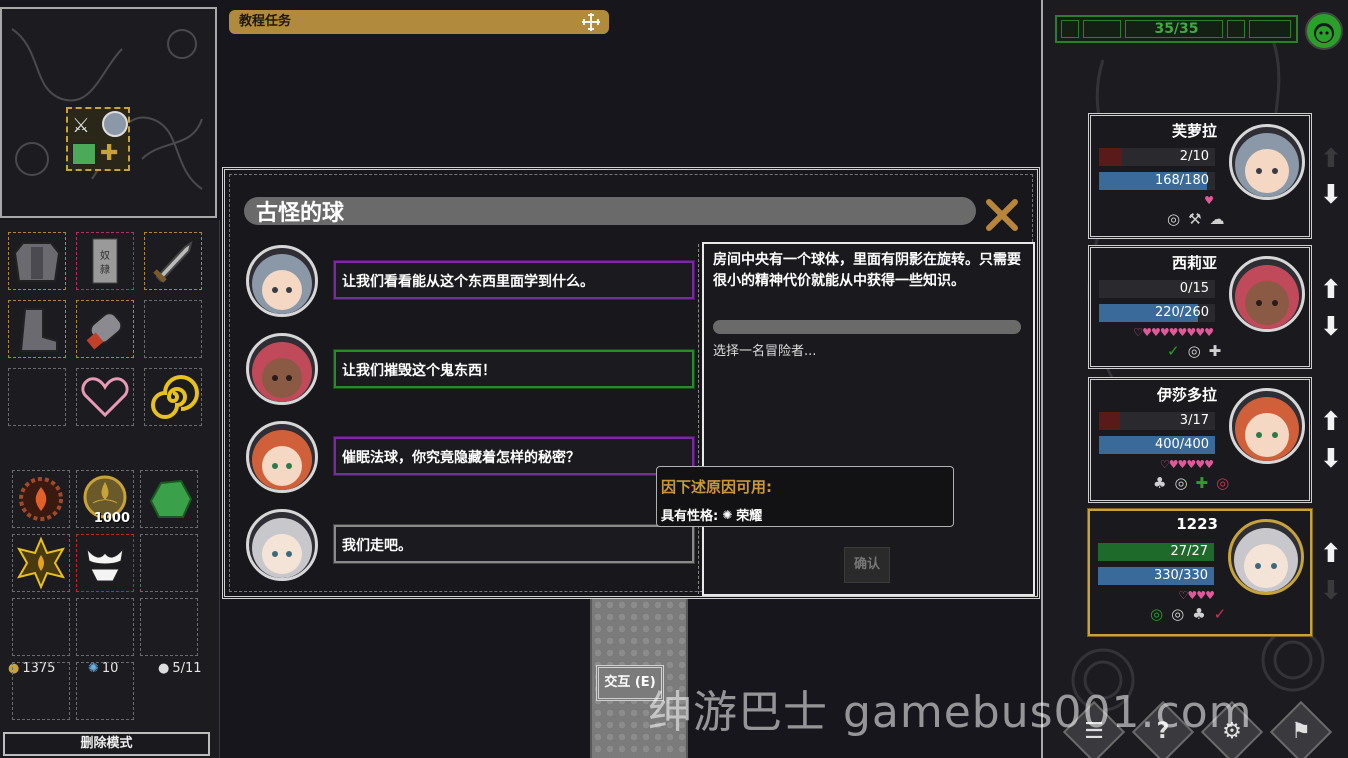 The height and width of the screenshot is (758, 1348). What do you see at coordinates (37, 261) in the screenshot?
I see `inventory-slot-armor` at bounding box center [37, 261].